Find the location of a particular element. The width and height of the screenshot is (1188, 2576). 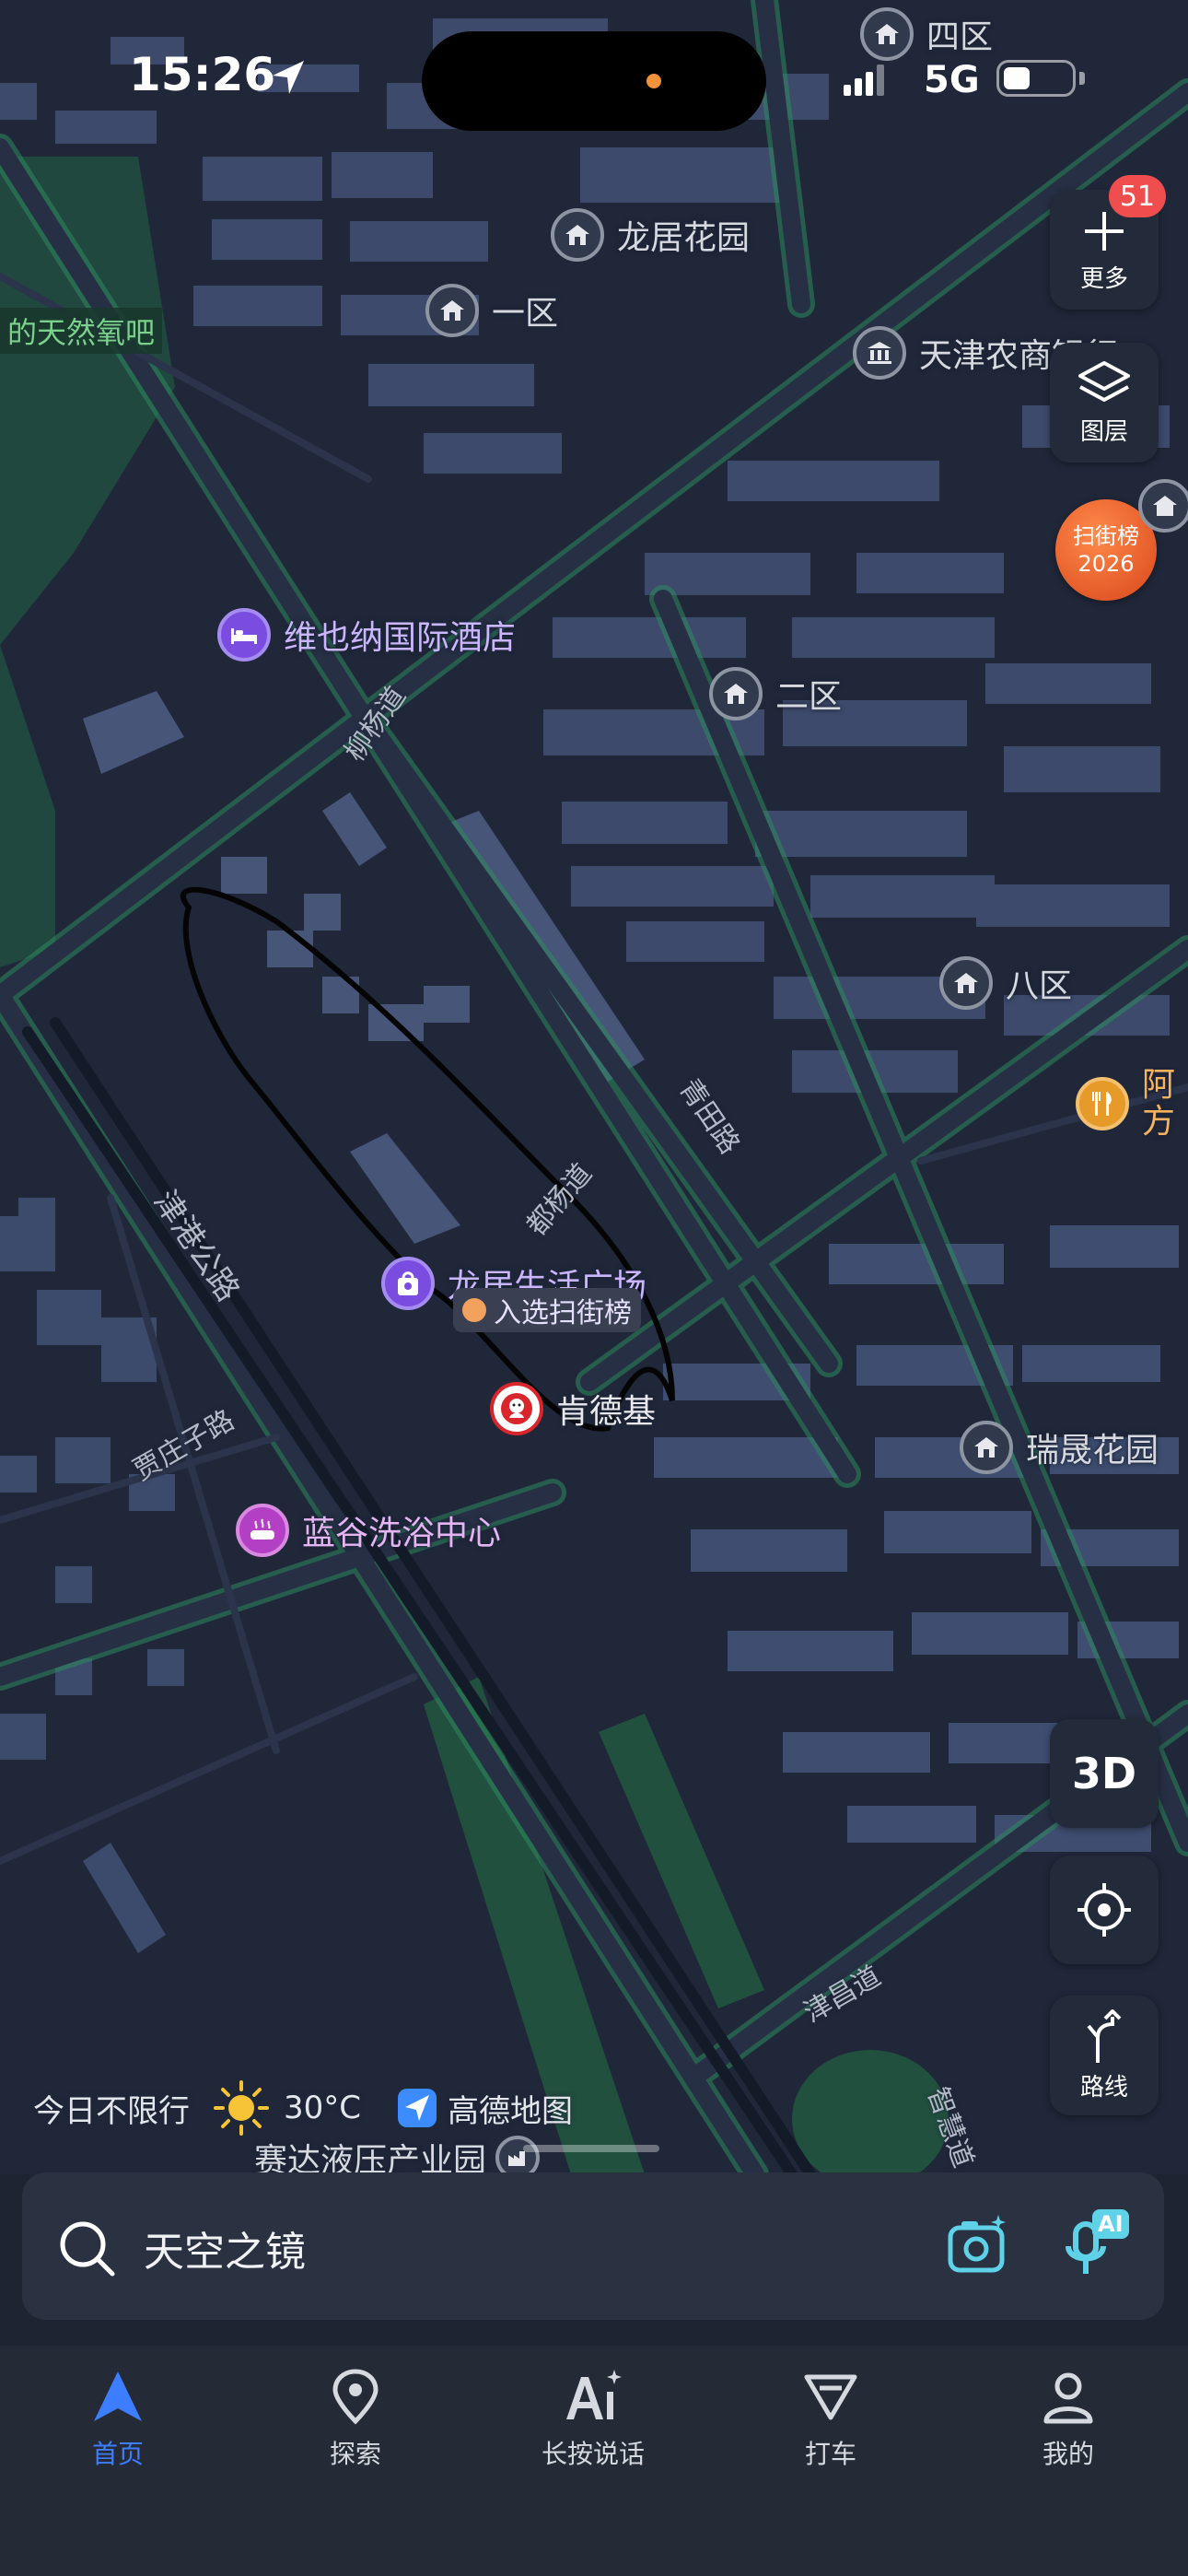

layers-label: 图层 is located at coordinates (1103, 431).